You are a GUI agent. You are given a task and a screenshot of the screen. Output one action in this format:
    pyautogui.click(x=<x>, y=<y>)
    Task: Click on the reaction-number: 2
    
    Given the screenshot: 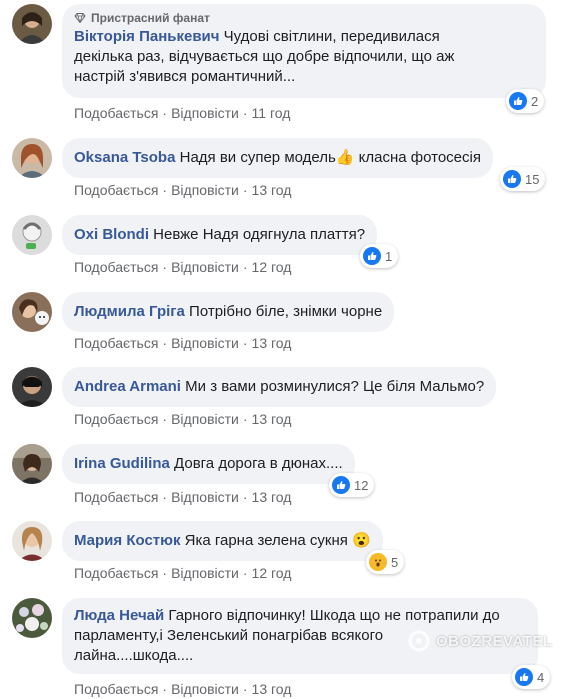 What is the action you would take?
    pyautogui.click(x=535, y=101)
    